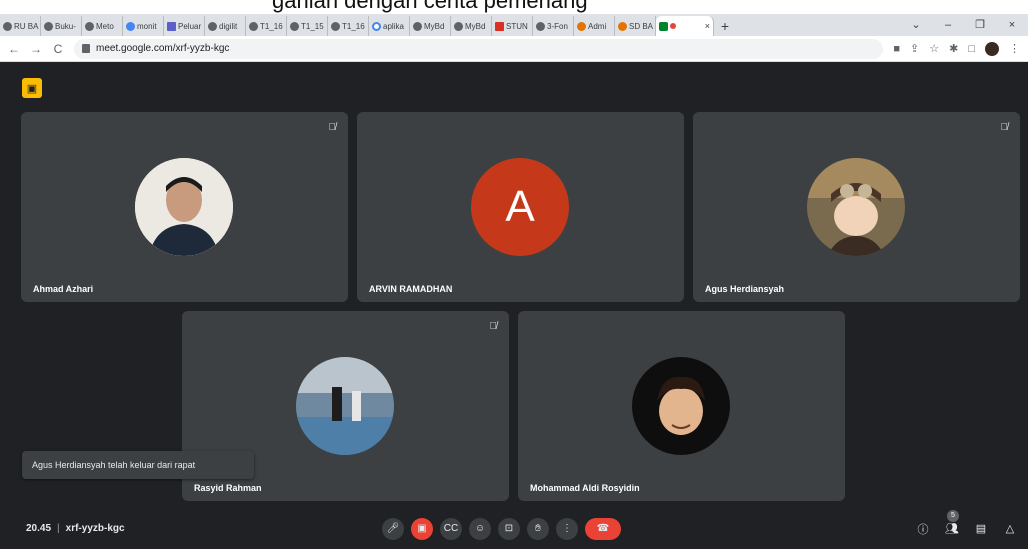 The width and height of the screenshot is (1028, 549). What do you see at coordinates (102, 26) in the screenshot?
I see `browser-tab: Meto` at bounding box center [102, 26].